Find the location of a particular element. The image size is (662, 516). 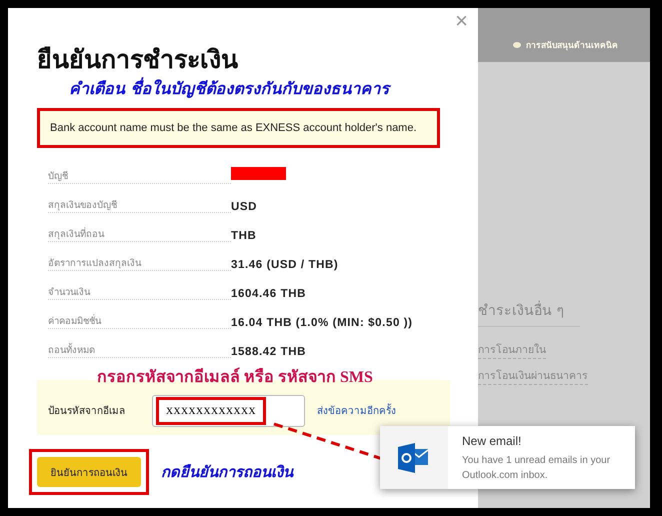

detail-value: 1604.46 THB is located at coordinates (268, 294).